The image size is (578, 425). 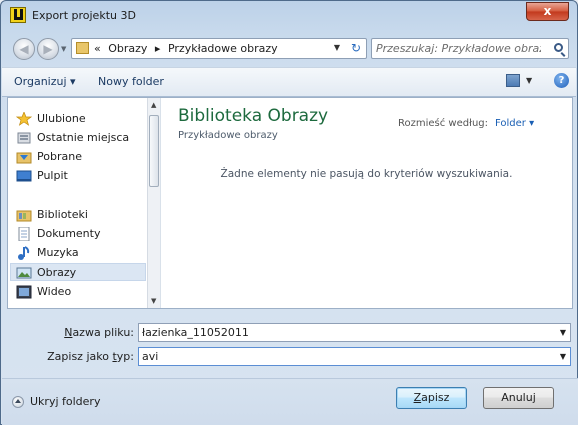 I want to click on recent-locations-dropdown: ▼, so click(x=63, y=49).